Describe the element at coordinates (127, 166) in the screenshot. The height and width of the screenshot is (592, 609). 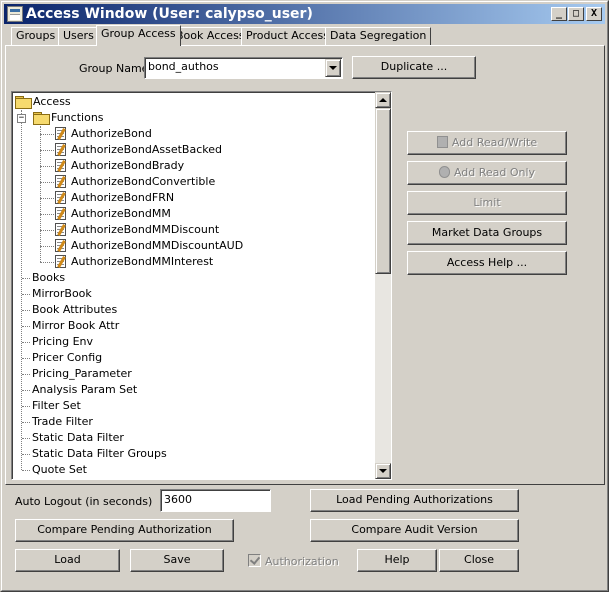
I see `tree-node-function: AuthorizeBondBrady` at that location.